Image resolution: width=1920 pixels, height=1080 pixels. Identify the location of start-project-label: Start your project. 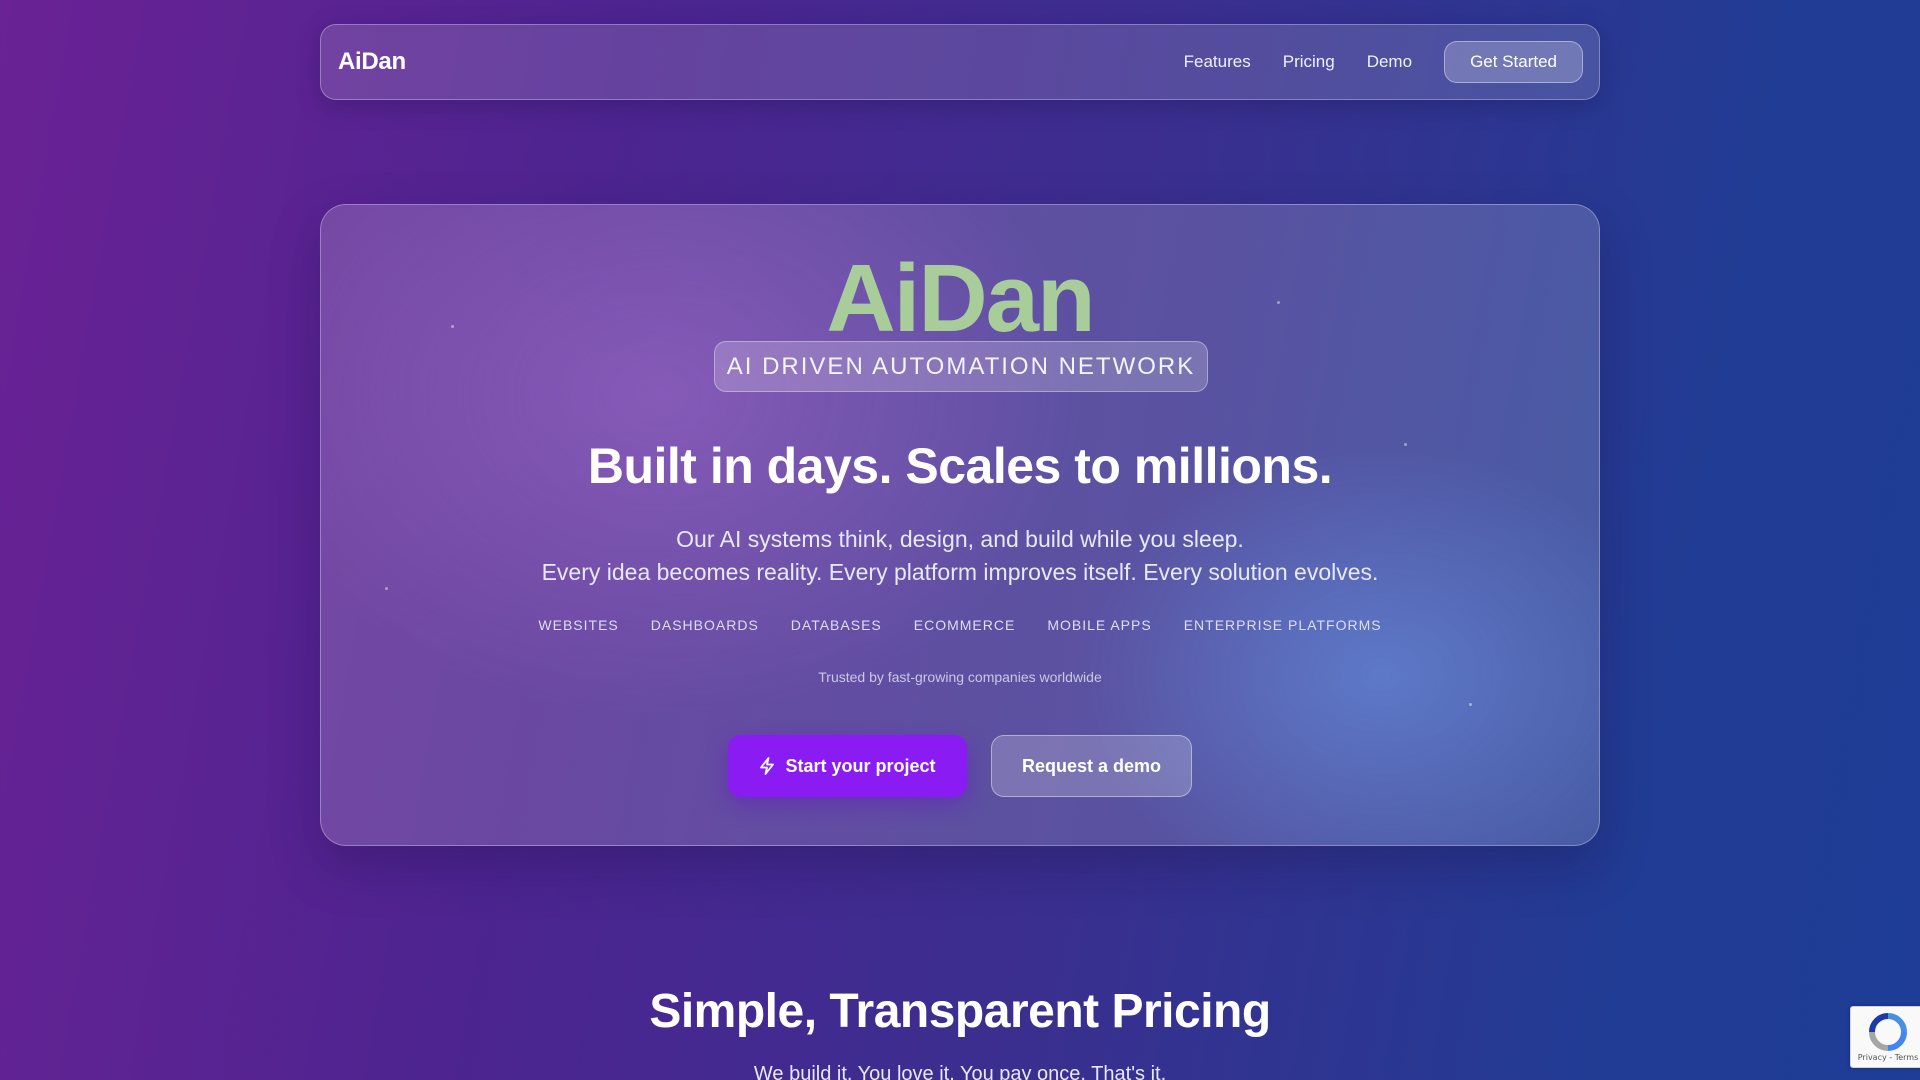
(860, 765).